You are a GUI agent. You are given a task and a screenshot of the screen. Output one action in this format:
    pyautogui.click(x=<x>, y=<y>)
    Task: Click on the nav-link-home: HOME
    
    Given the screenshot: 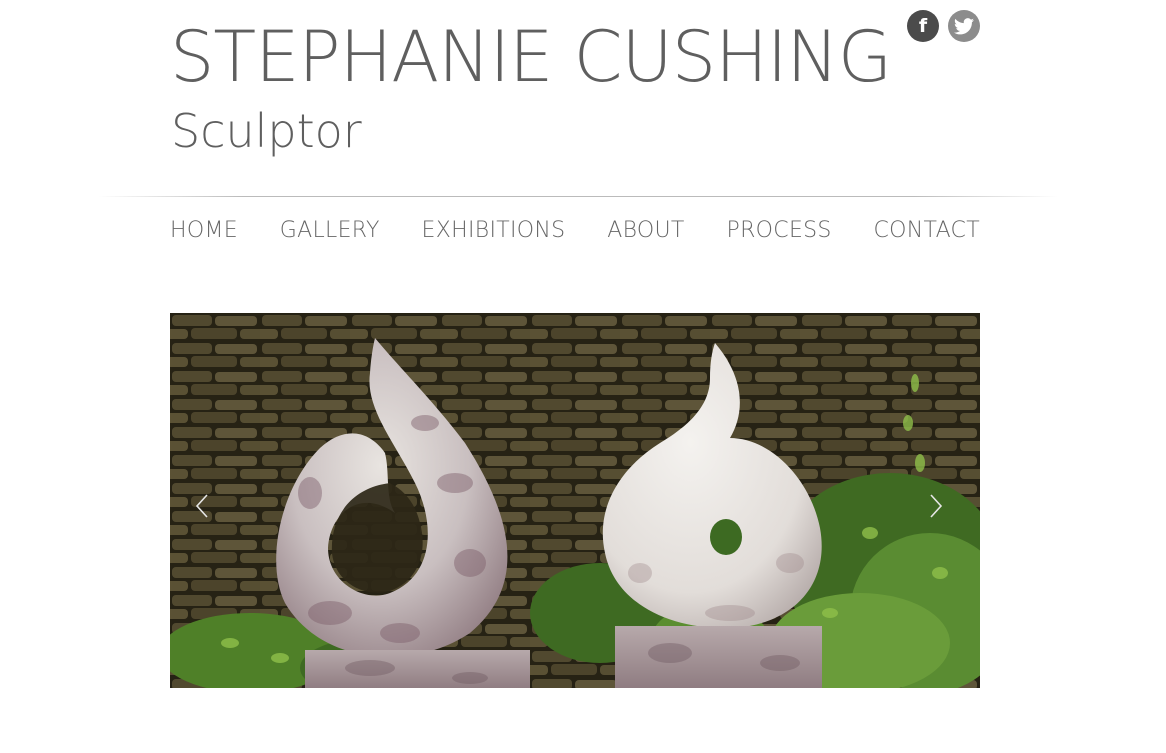 What is the action you would take?
    pyautogui.click(x=204, y=230)
    